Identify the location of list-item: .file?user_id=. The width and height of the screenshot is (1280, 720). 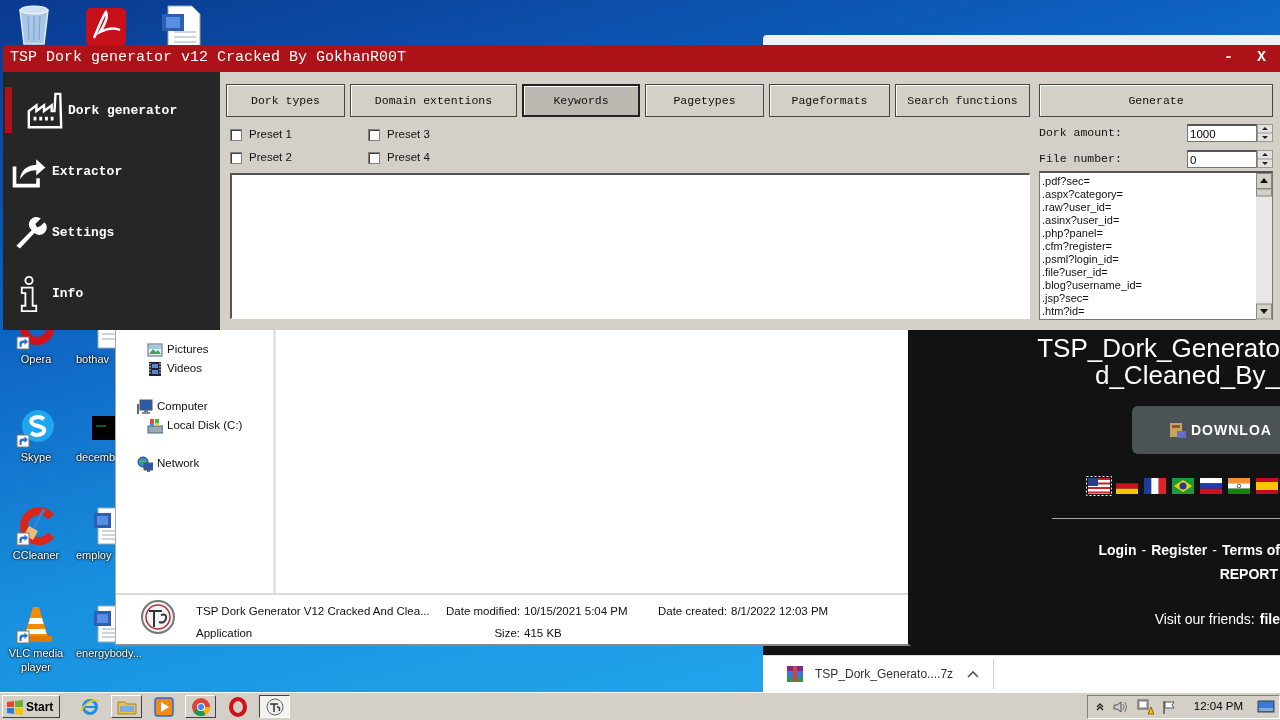
(1148, 272).